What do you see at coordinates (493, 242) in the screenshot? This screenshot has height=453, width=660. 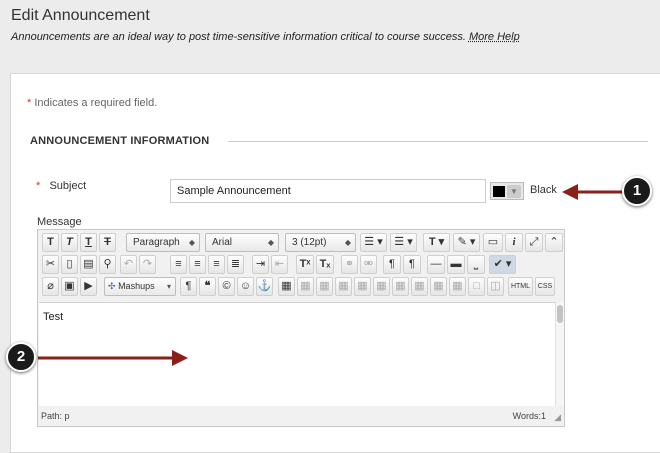 I see `preview-button: ▭` at bounding box center [493, 242].